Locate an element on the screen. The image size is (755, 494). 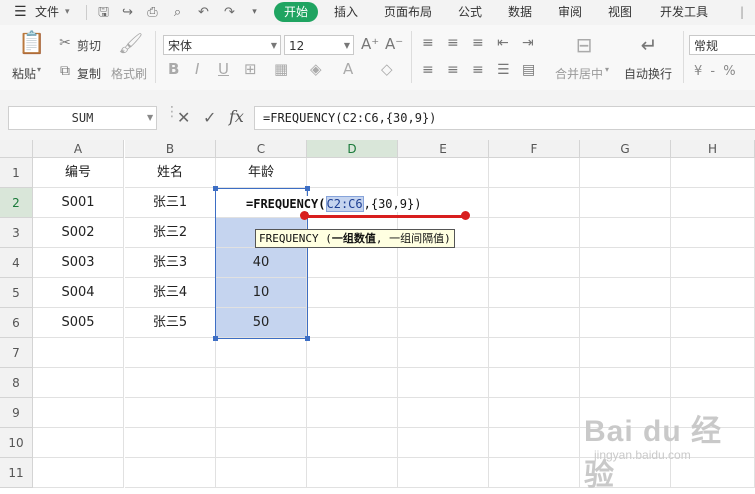
align-middle-icon: ≡ is located at coordinates (453, 43).